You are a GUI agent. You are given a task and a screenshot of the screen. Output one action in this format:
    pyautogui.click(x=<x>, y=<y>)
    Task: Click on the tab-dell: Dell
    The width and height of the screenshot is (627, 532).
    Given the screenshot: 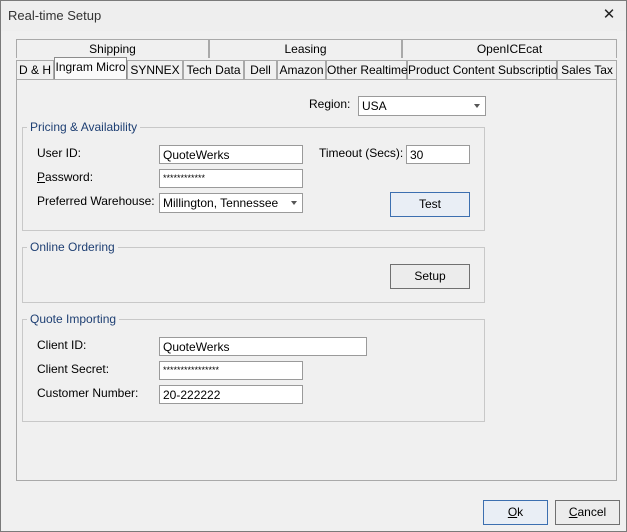 What is the action you would take?
    pyautogui.click(x=260, y=69)
    